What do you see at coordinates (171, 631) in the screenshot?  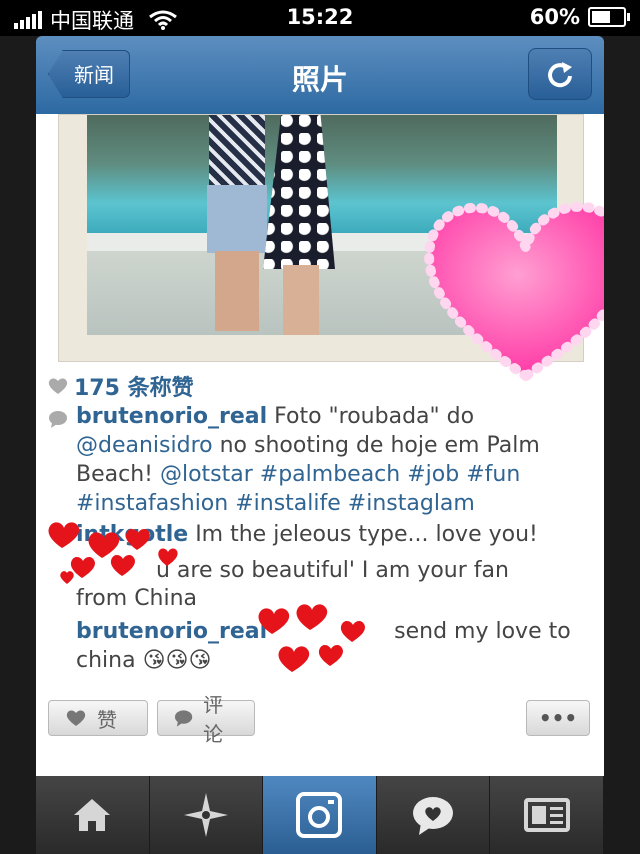 I see `comment-username: brutenorio_real` at bounding box center [171, 631].